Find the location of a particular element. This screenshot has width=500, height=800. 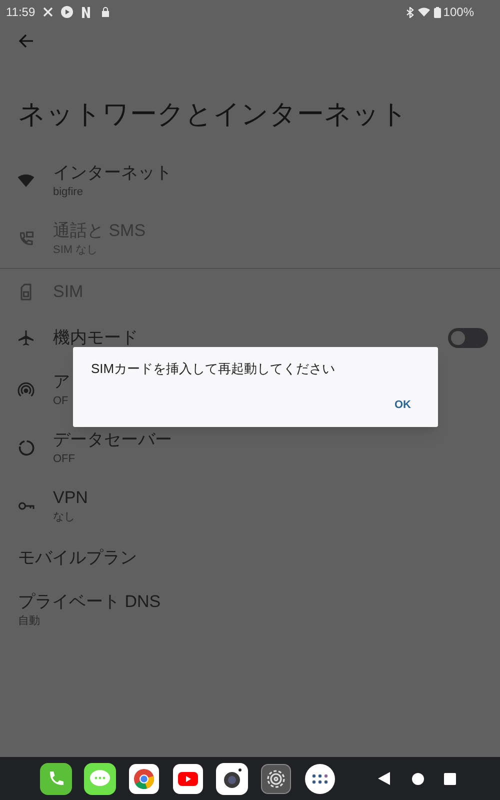

back-icon is located at coordinates (384, 778).